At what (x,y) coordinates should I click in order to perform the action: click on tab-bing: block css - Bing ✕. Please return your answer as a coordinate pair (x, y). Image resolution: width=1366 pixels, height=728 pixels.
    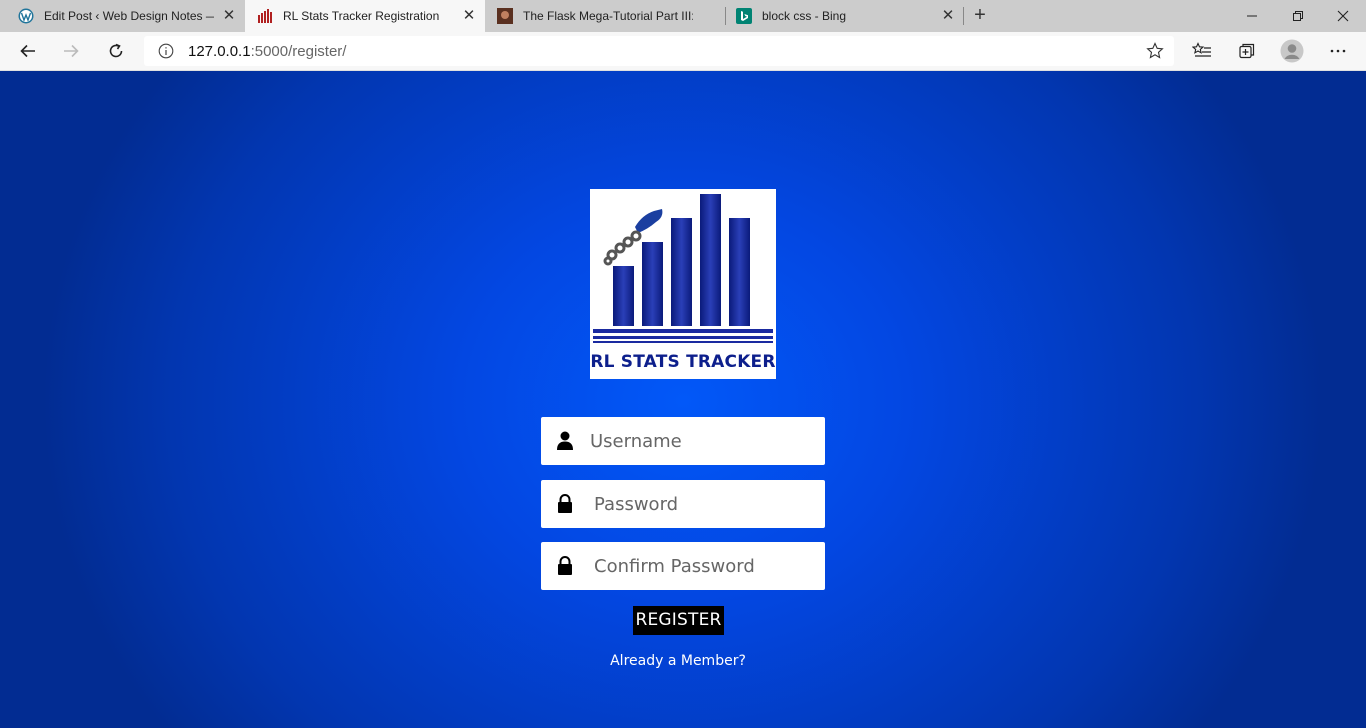
    Looking at the image, I should click on (845, 16).